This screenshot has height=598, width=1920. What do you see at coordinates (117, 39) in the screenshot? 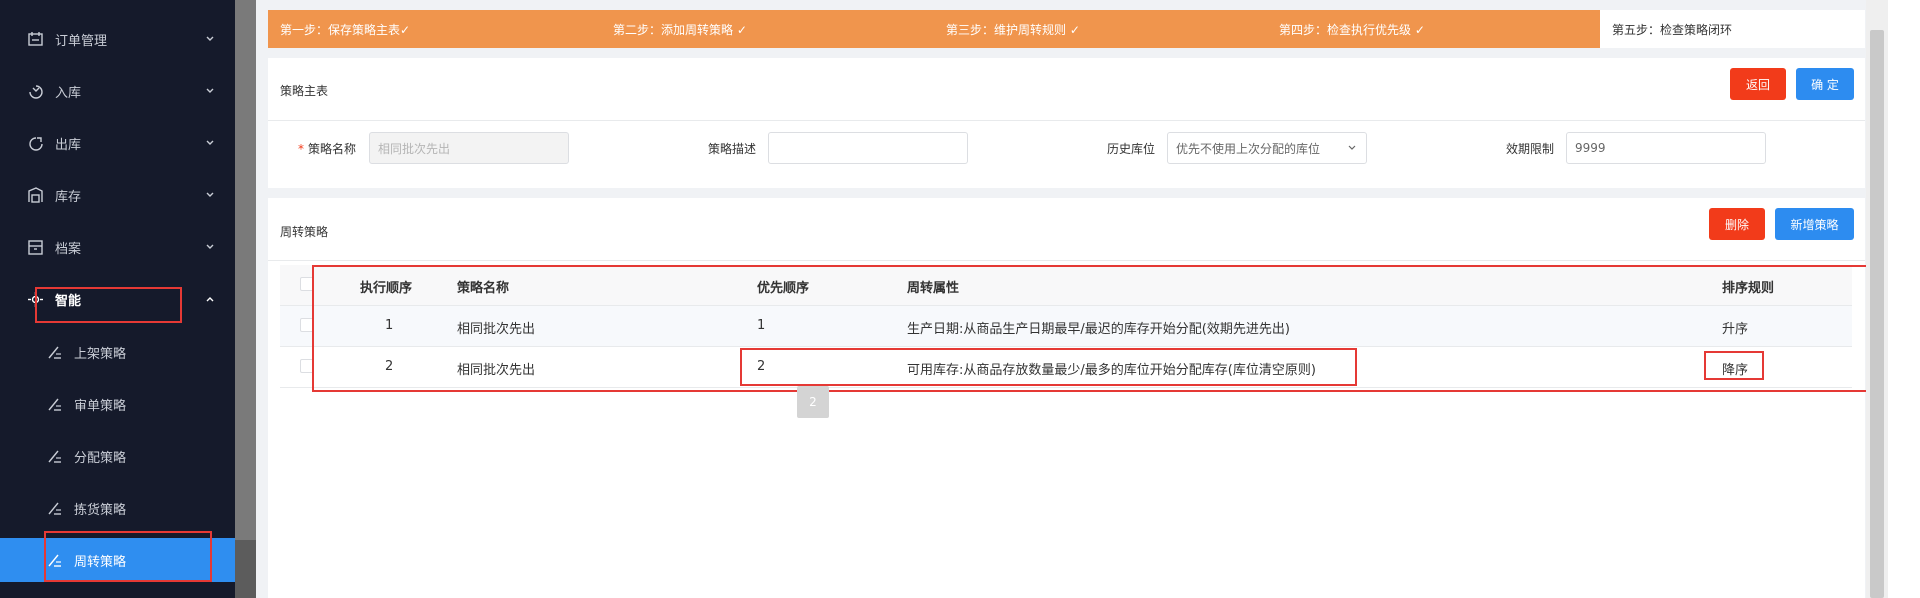
I see `sidebar-item-orders: 订单管理` at bounding box center [117, 39].